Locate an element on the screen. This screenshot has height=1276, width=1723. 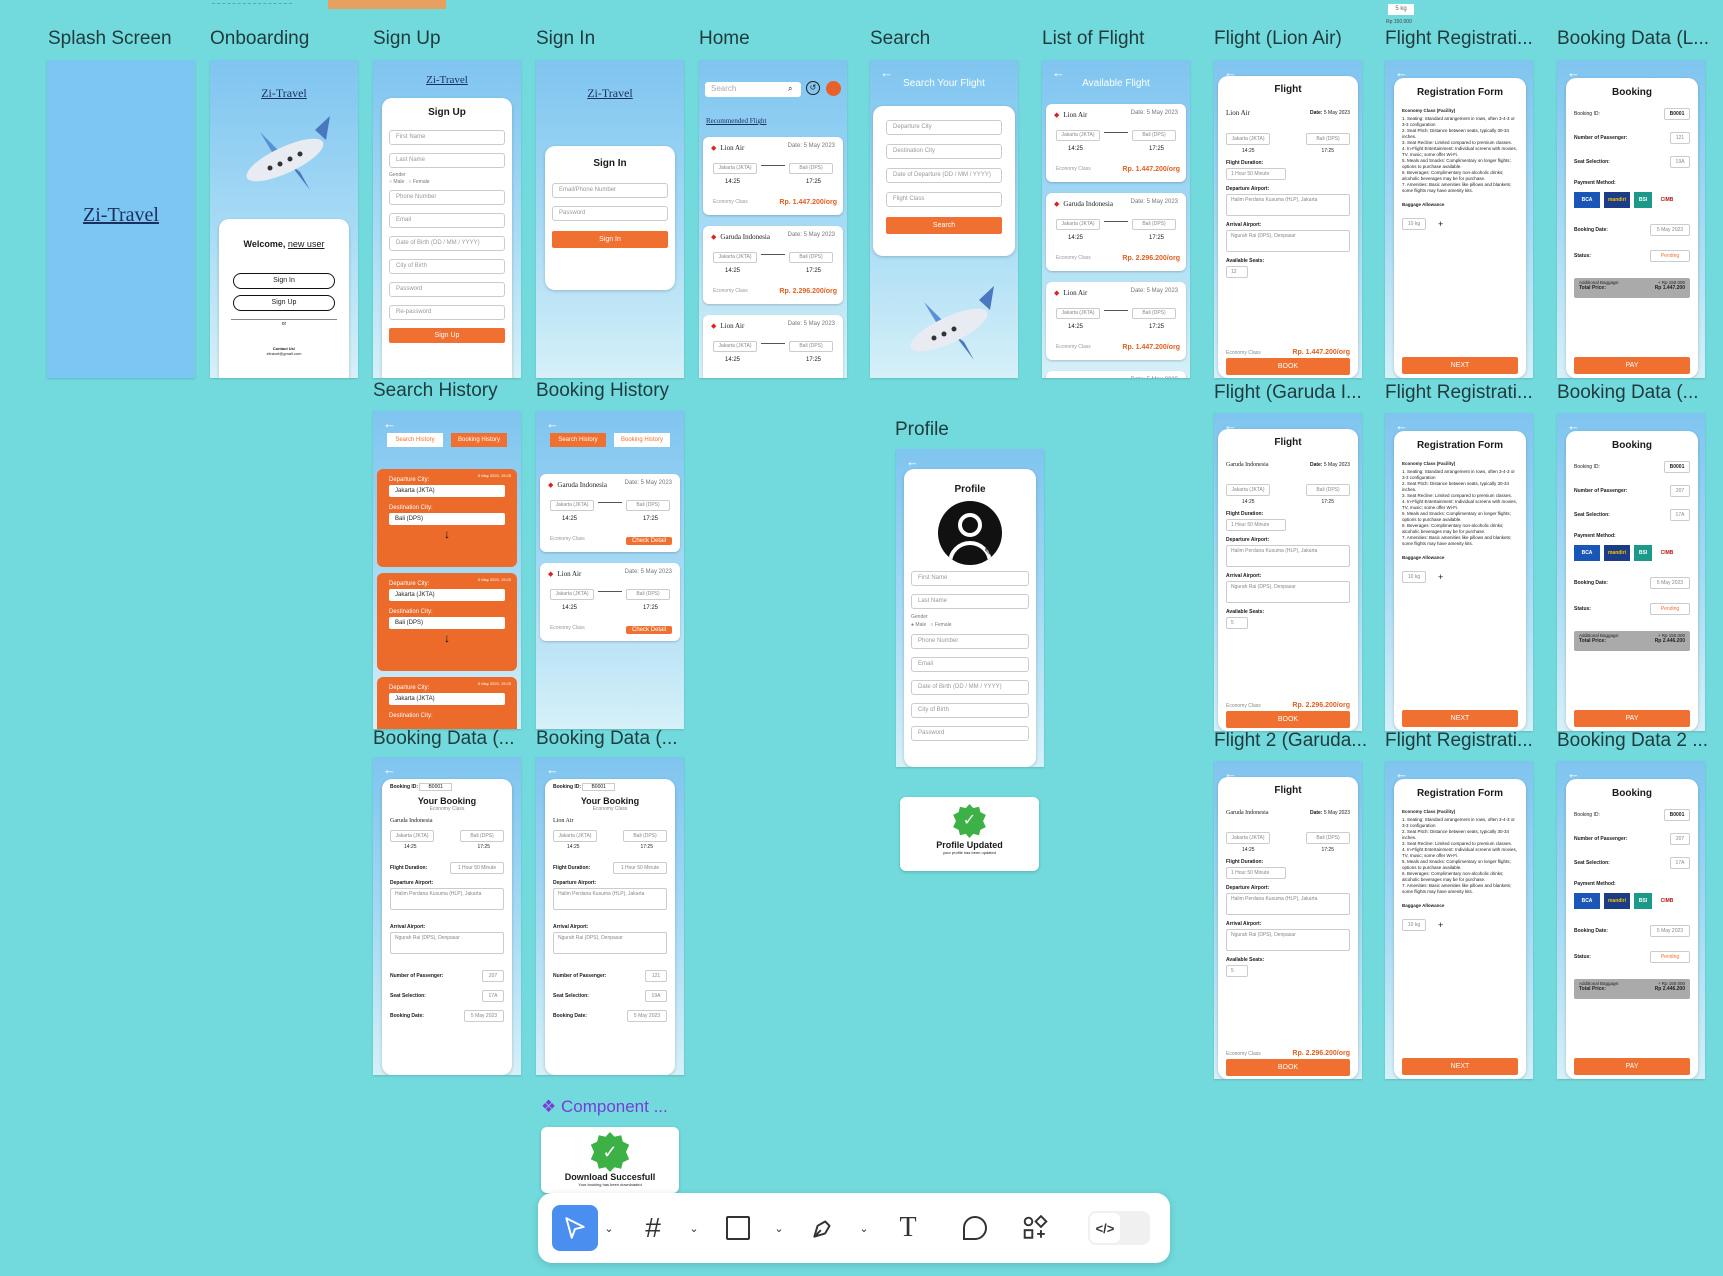
departure-date-field: Date of Departure (DD / MM / YYYY) is located at coordinates (944, 175).